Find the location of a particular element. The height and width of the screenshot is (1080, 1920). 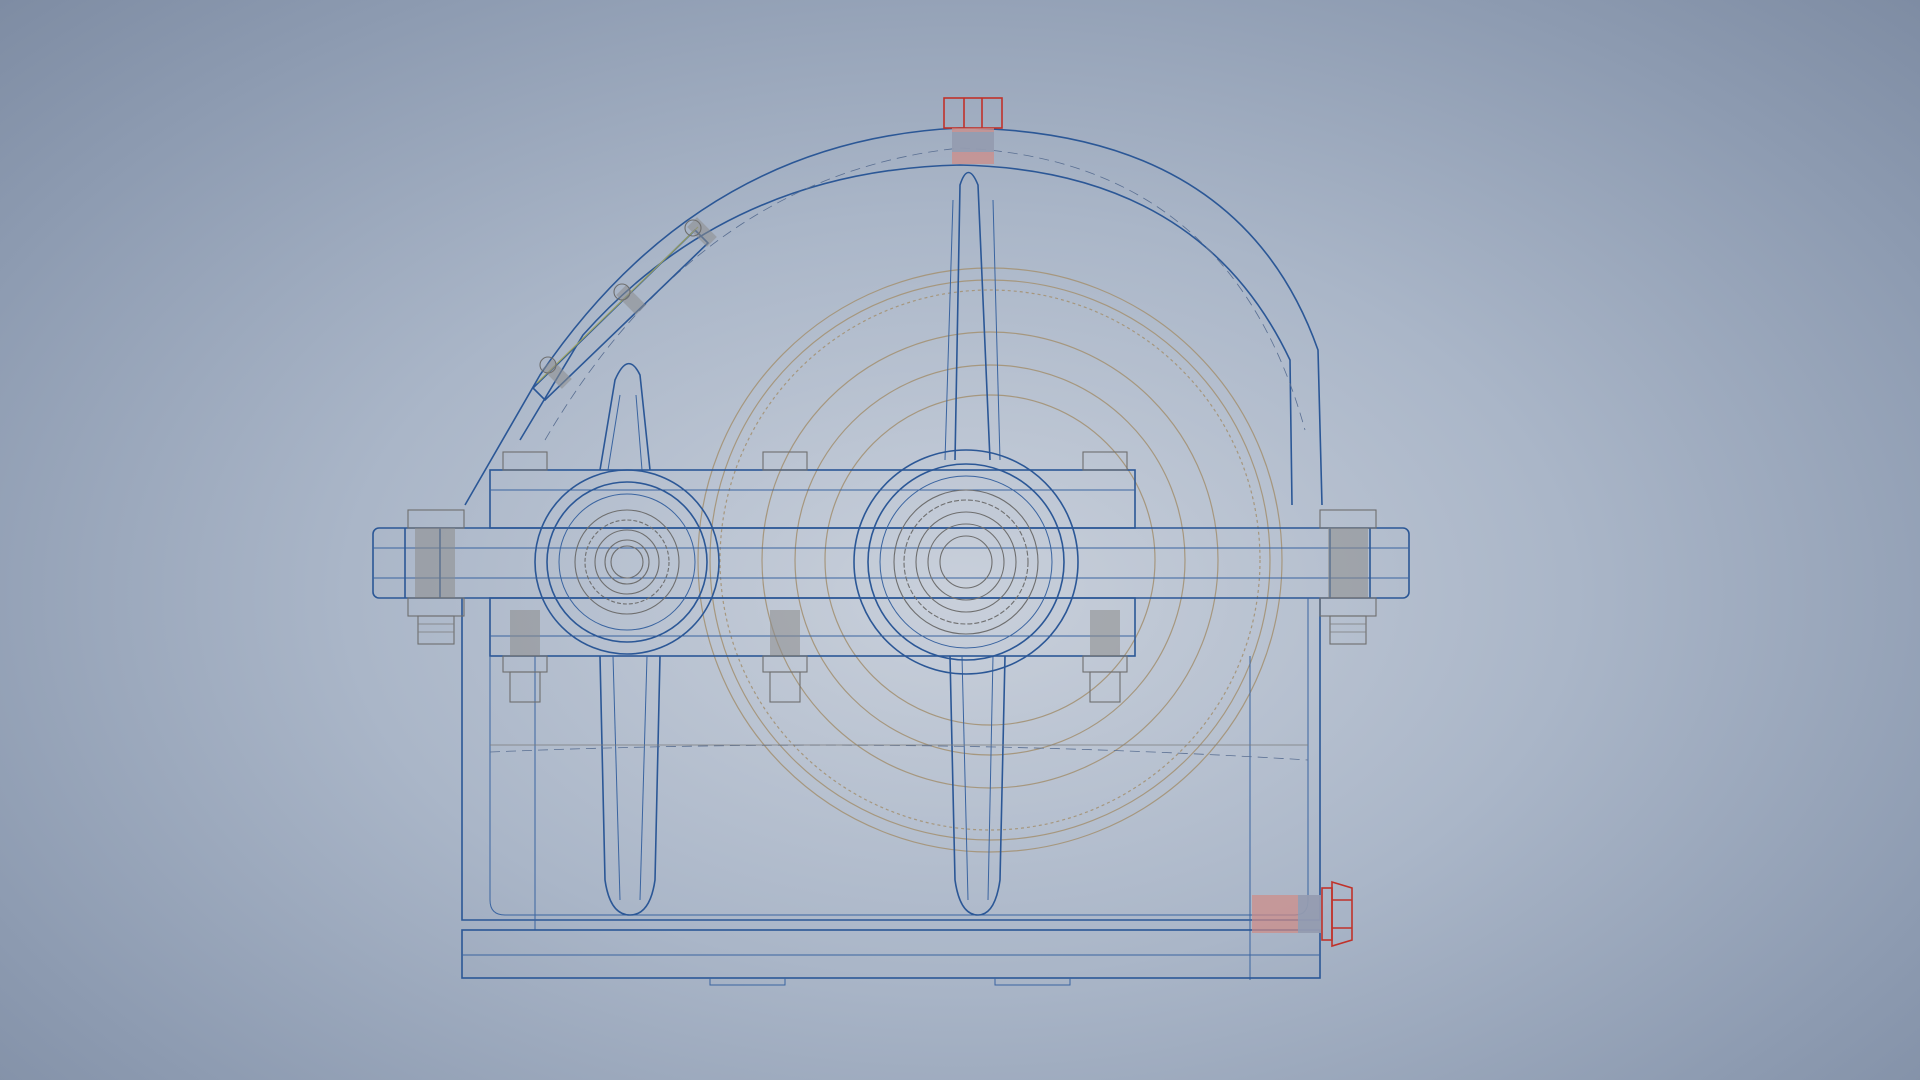

flange-bolt-right is located at coordinates (1348, 577).